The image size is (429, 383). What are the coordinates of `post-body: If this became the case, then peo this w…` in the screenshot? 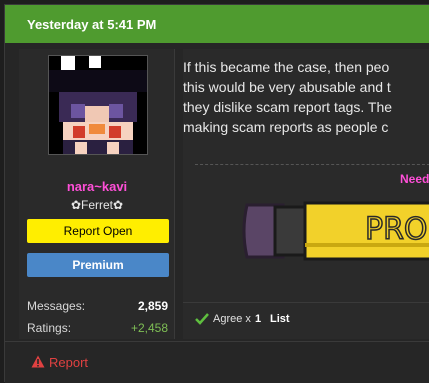 It's located at (306, 97).